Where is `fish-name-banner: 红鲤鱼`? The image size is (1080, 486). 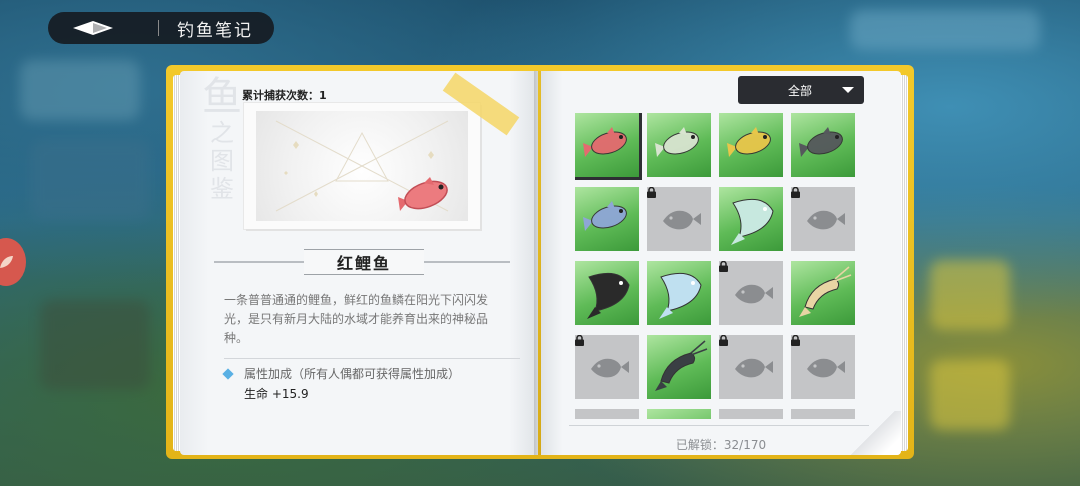 fish-name-banner: 红鲤鱼 is located at coordinates (362, 262).